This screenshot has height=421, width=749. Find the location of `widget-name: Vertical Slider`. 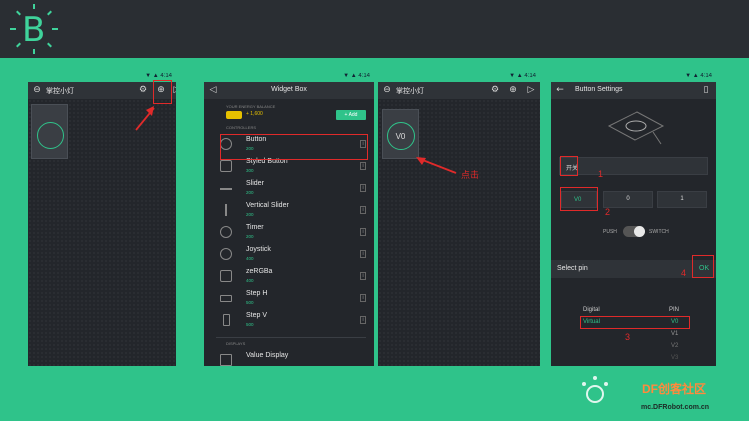

widget-name: Vertical Slider is located at coordinates (267, 205).